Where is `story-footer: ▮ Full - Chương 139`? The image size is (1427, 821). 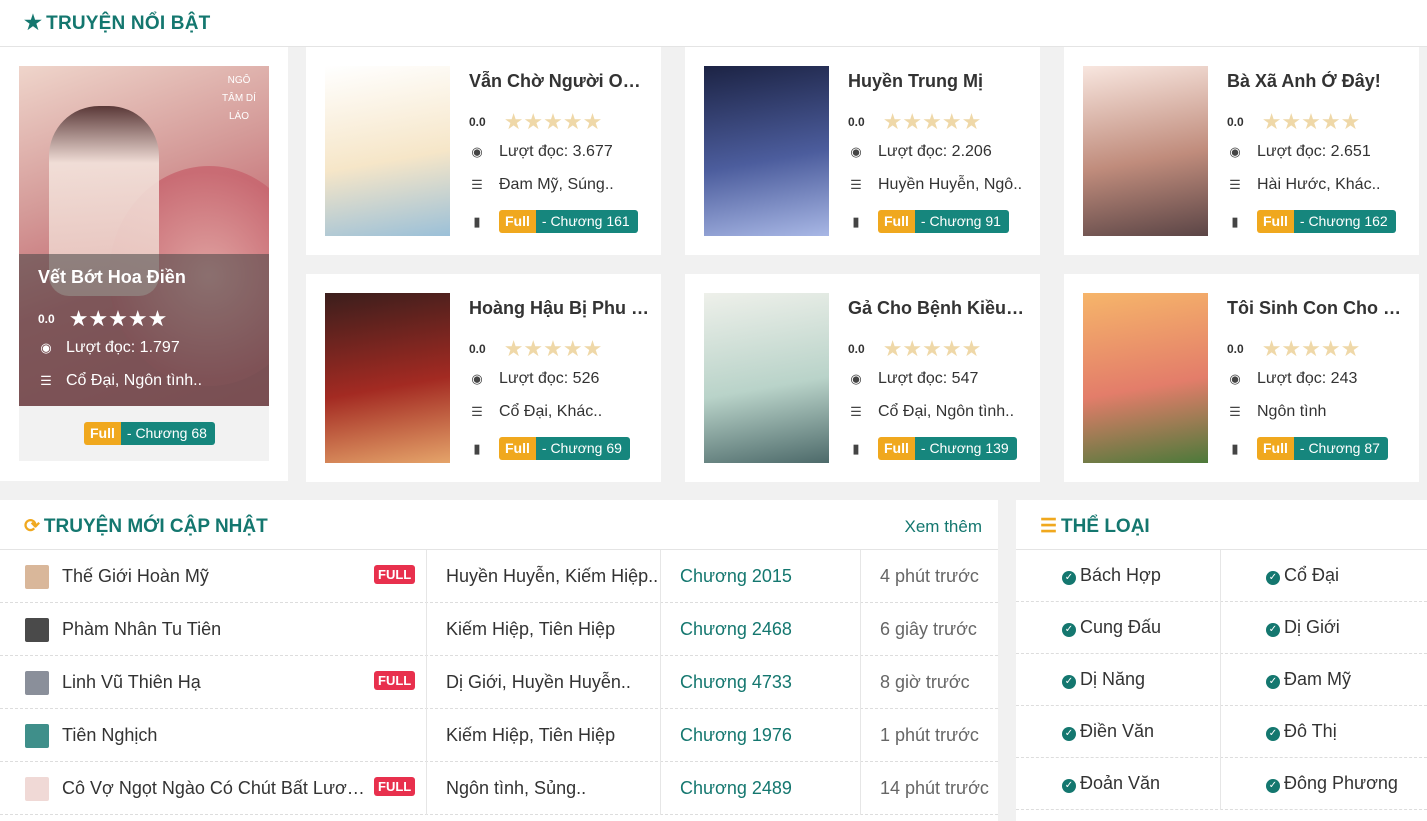
story-footer: ▮ Full - Chương 139 is located at coordinates (932, 448).